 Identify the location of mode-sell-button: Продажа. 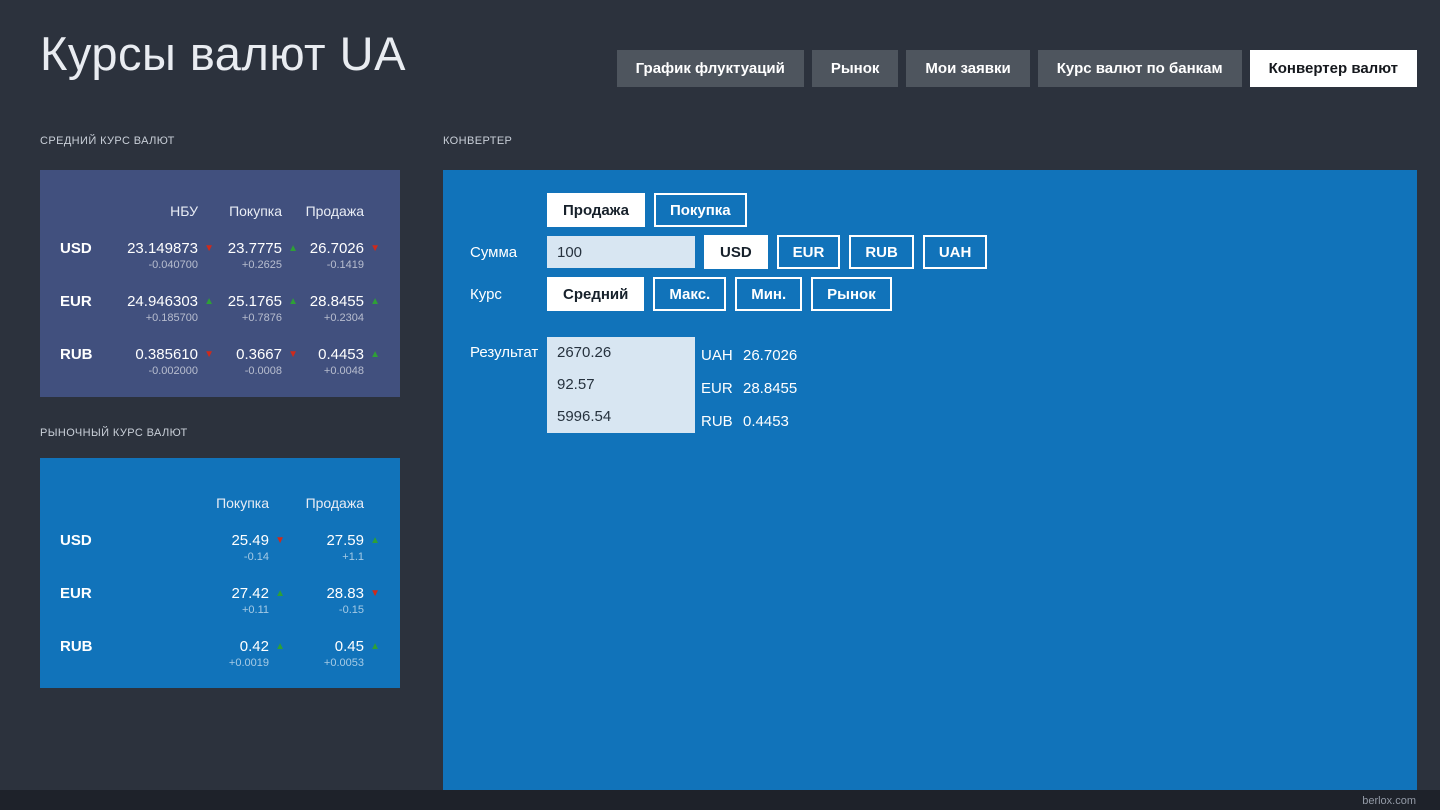
(596, 210).